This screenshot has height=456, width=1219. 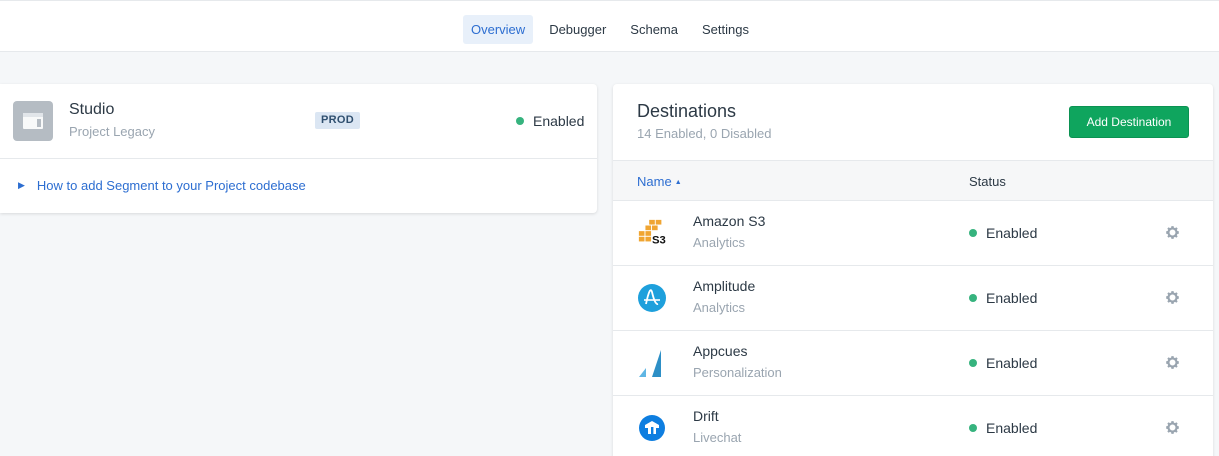 I want to click on top-nav-bar: Overview Debugger Schema Settings, so click(x=609, y=26).